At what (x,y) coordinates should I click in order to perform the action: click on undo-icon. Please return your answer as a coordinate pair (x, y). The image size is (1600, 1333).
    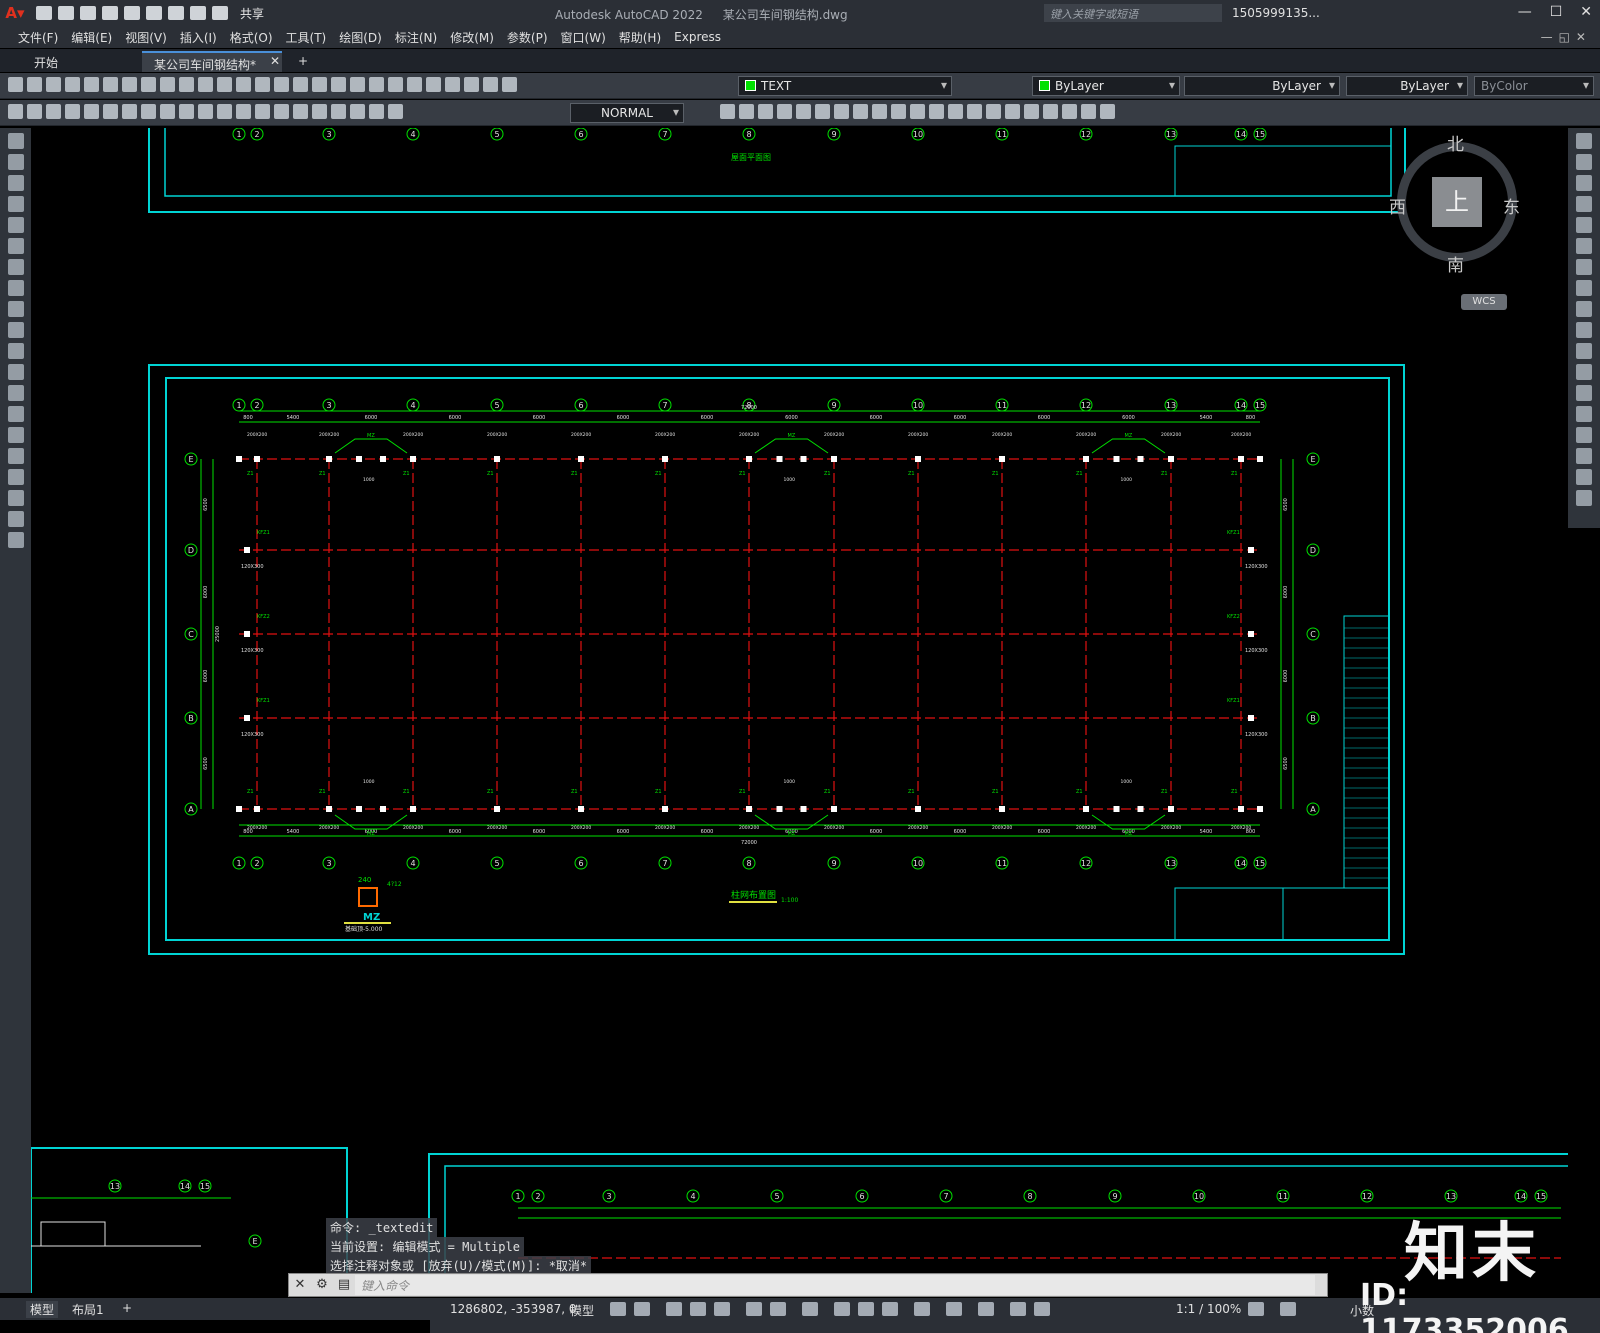
    Looking at the image, I should click on (205, 84).